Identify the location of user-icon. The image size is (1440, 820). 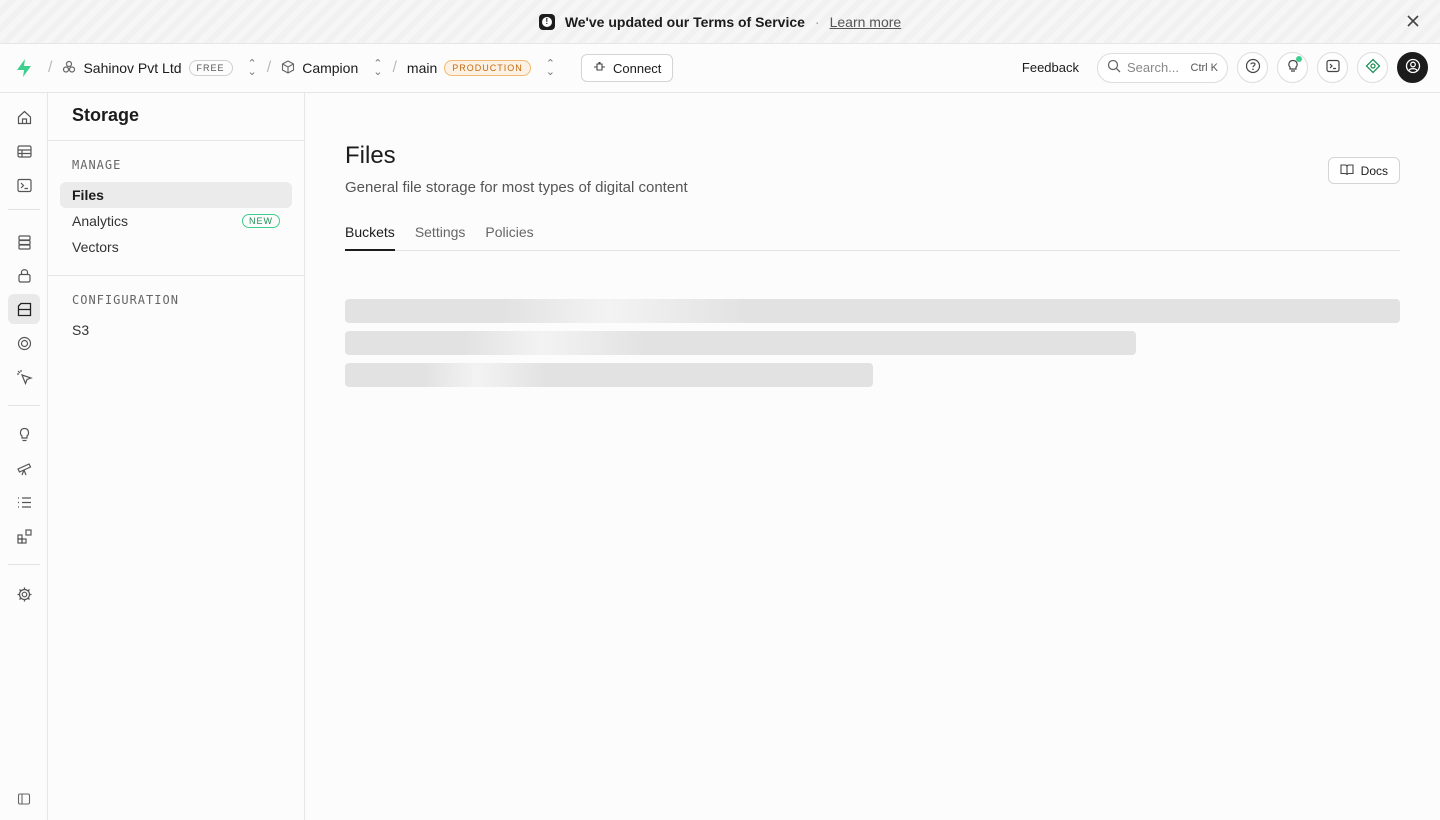
(1413, 67).